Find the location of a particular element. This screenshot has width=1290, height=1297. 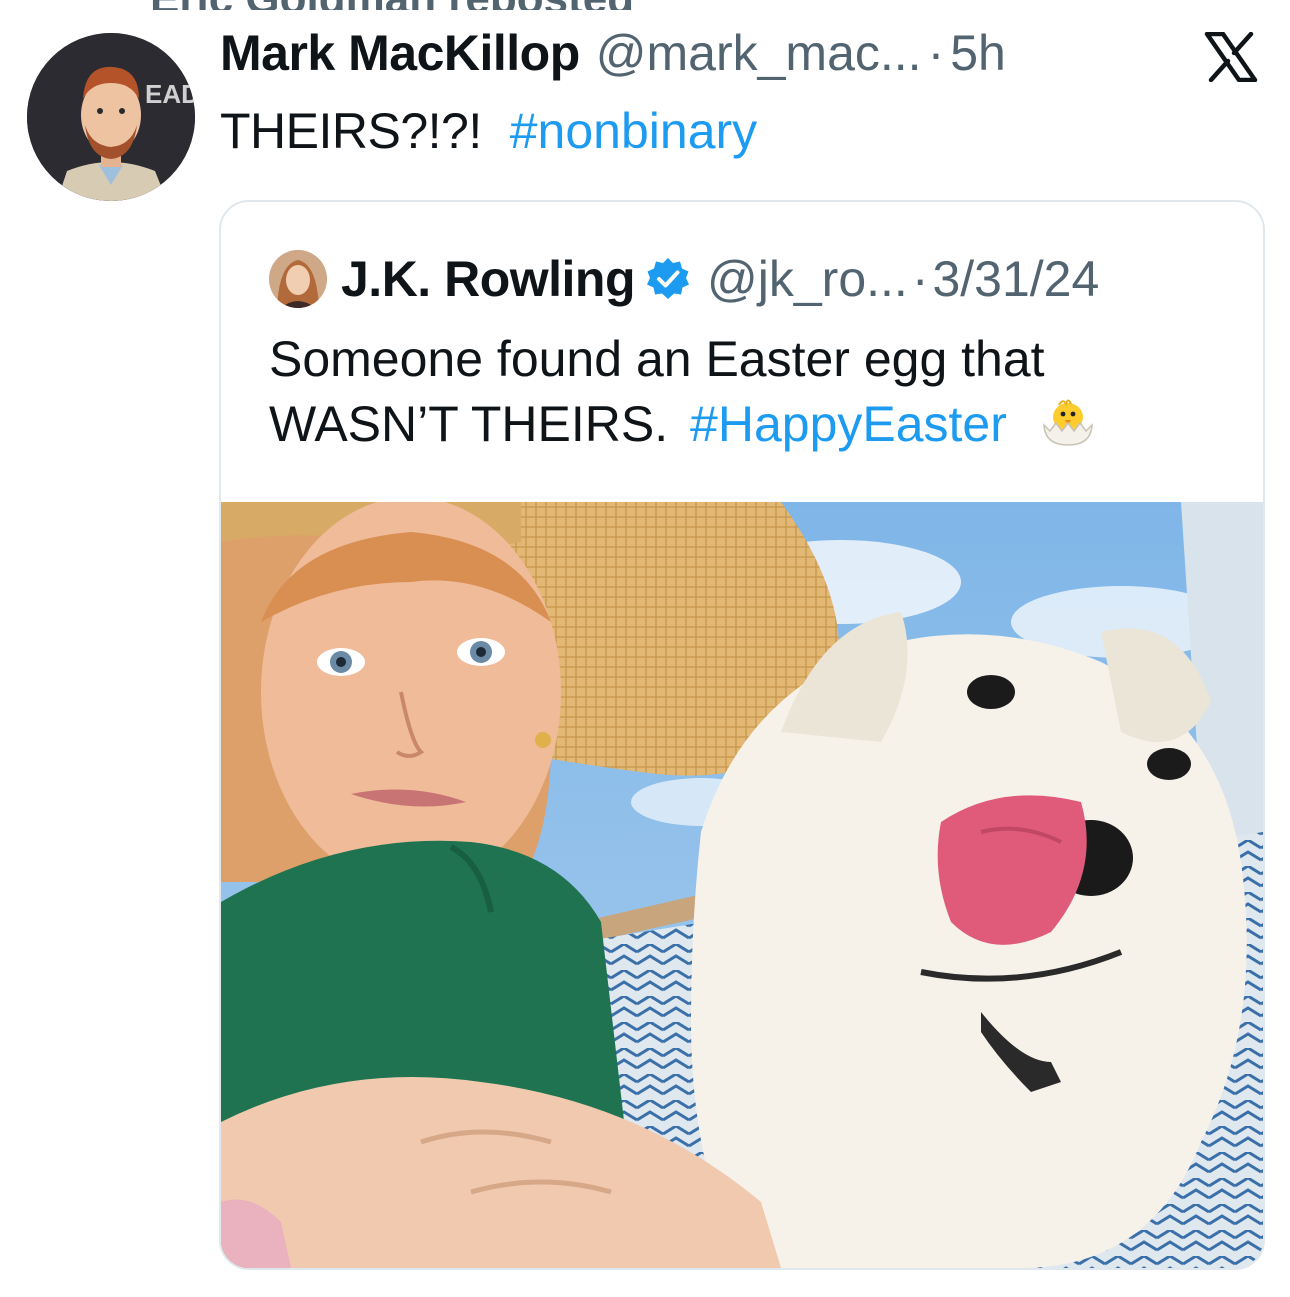

quoted-author-avatar is located at coordinates (298, 279).